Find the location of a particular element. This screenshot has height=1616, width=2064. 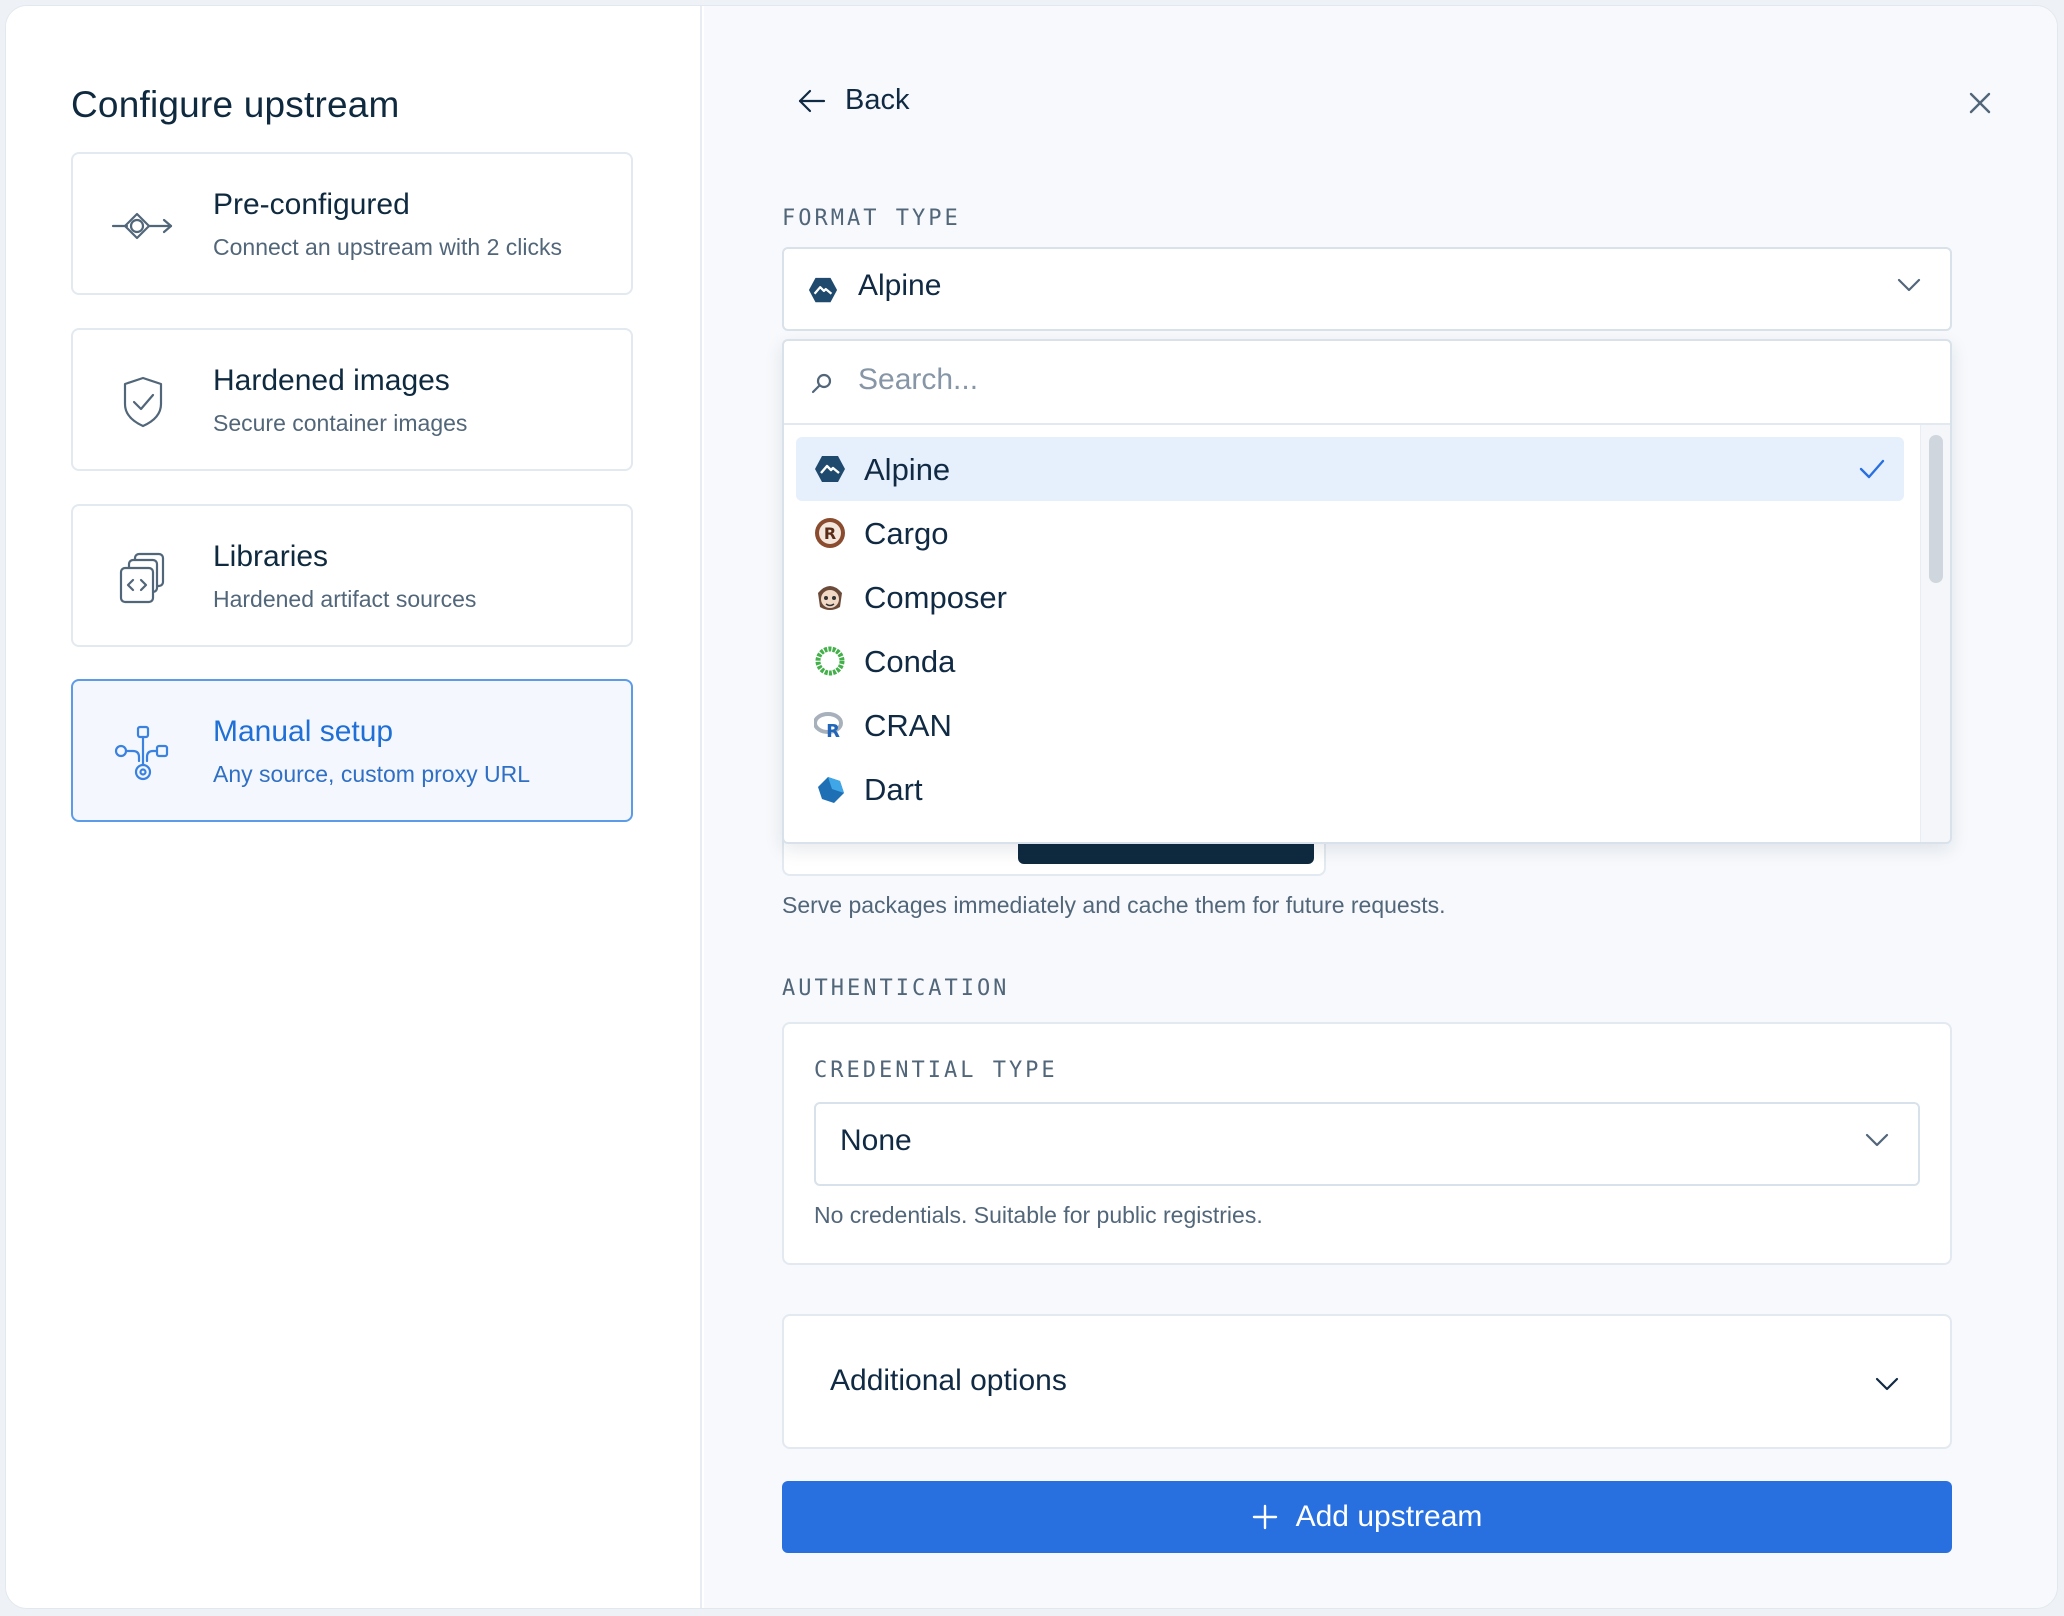

plus-icon is located at coordinates (1264, 1517).